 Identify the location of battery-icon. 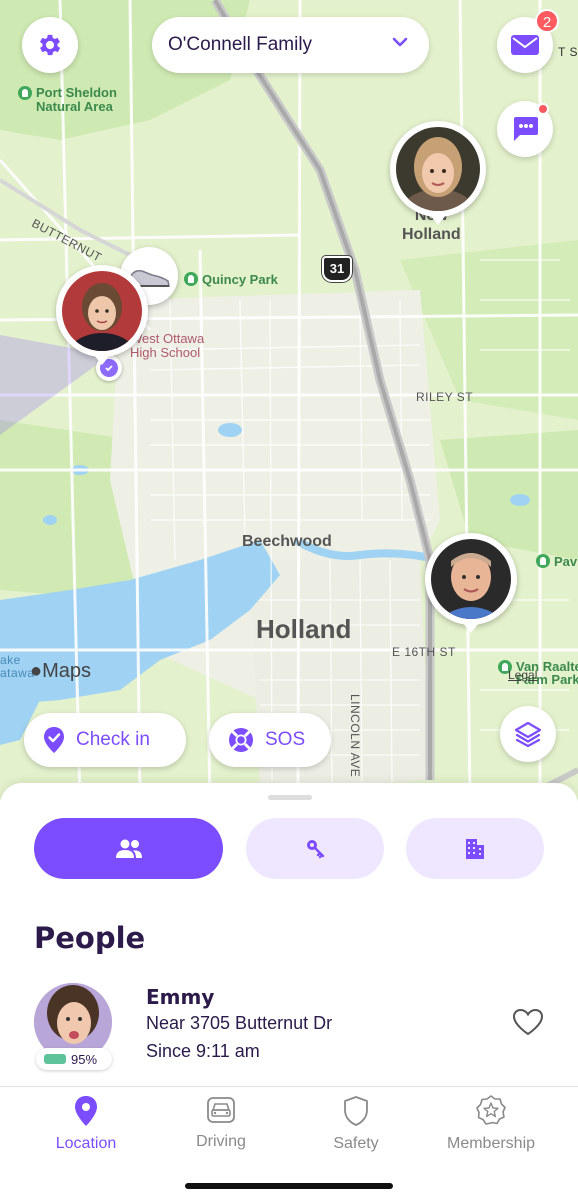
(55, 1059).